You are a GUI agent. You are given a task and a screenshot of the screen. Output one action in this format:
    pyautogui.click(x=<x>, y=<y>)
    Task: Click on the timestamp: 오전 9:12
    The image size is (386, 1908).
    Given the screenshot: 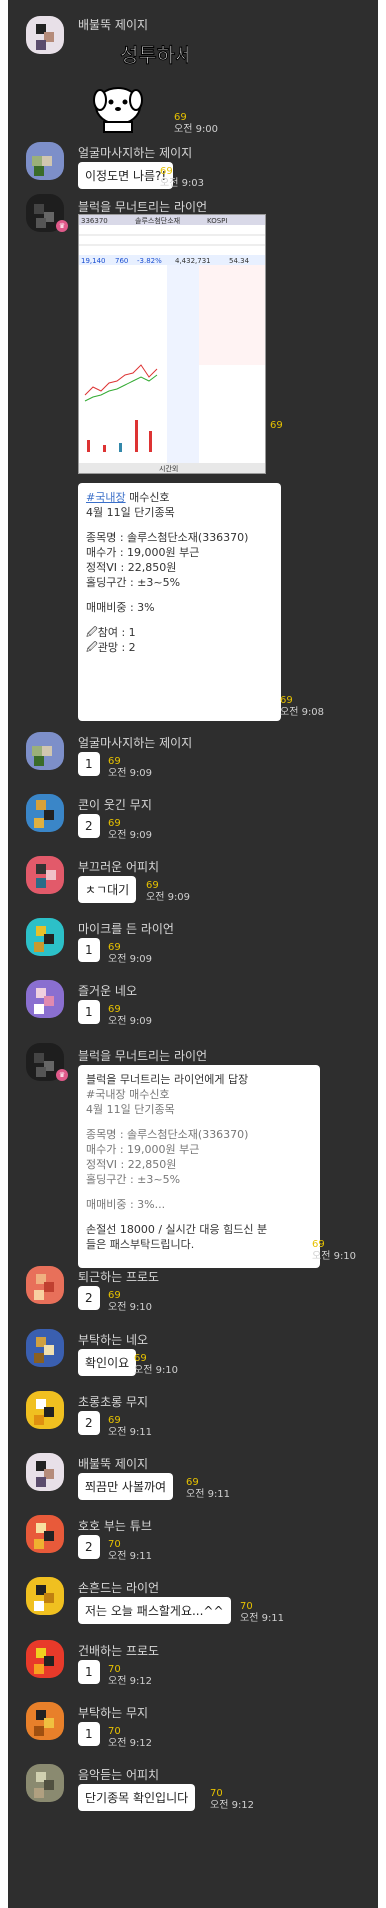 What is the action you would take?
    pyautogui.click(x=232, y=1805)
    